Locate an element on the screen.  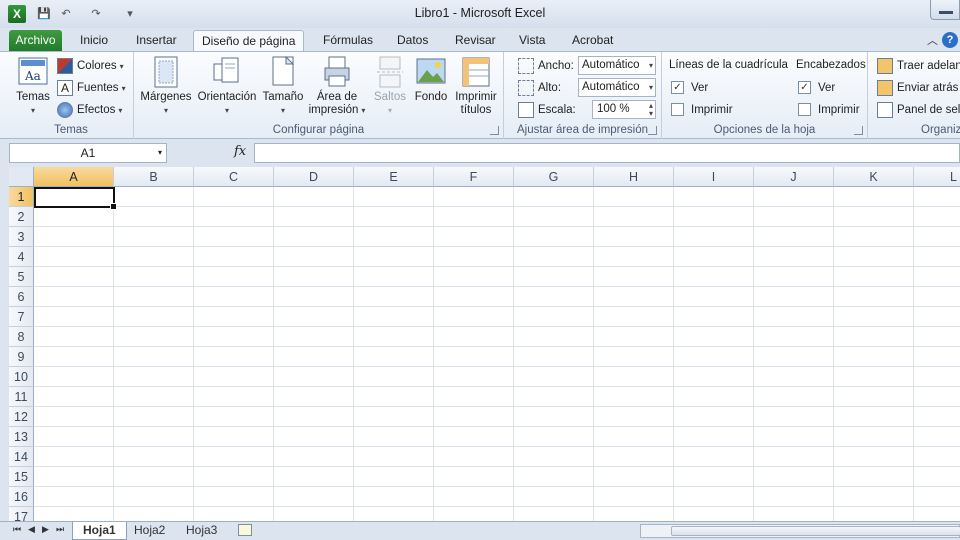
row-header-1: 1 is located at coordinates (21, 197).